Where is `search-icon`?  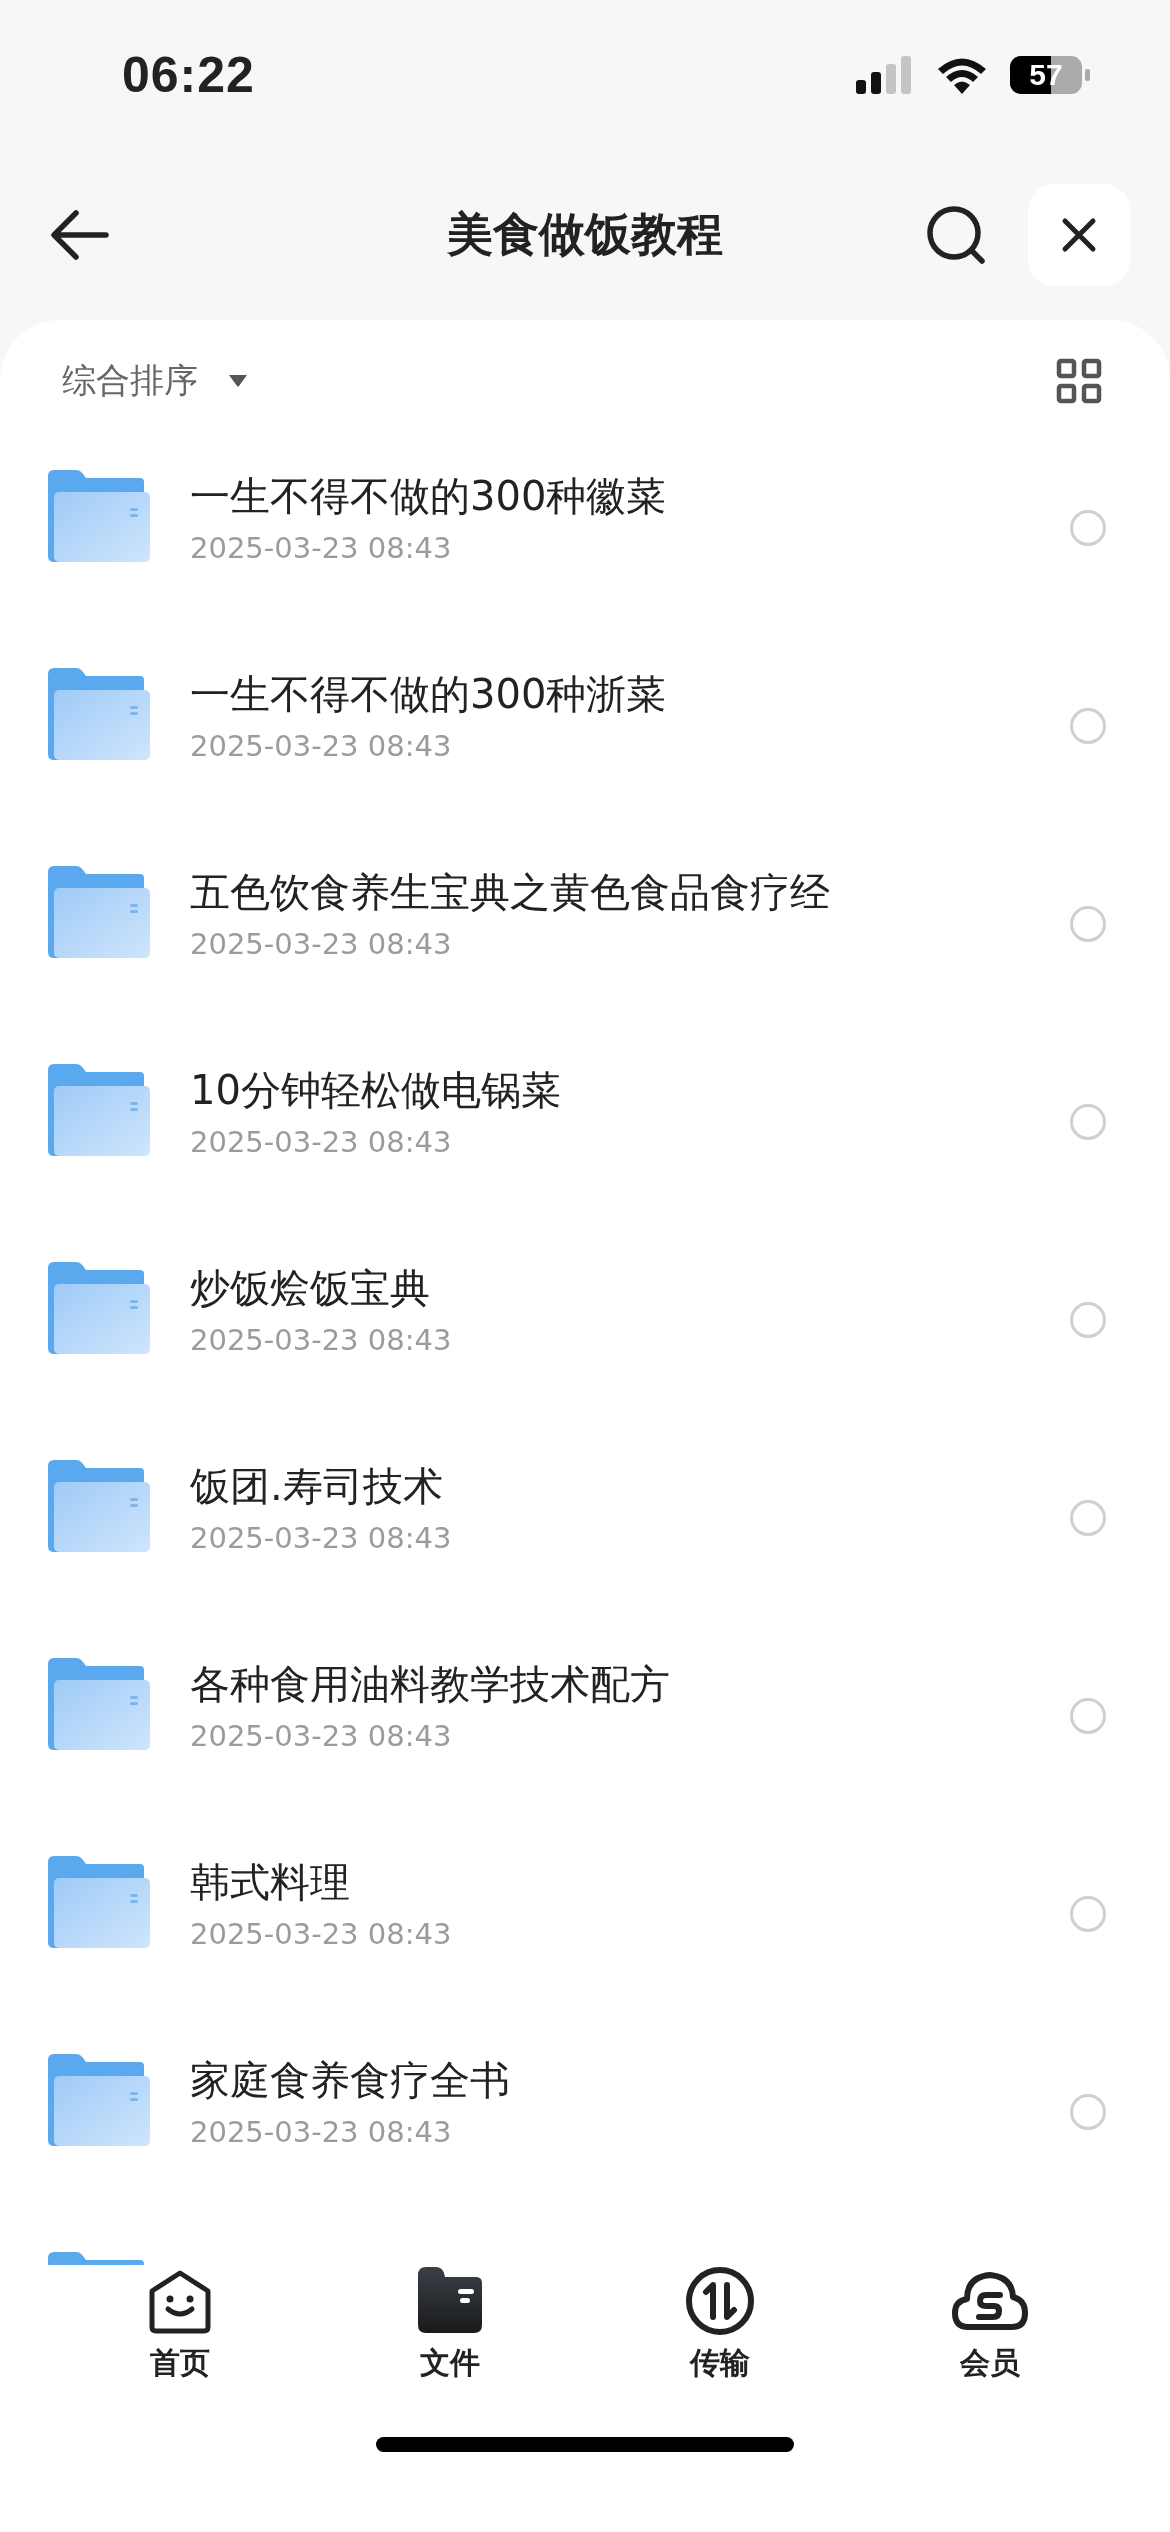 search-icon is located at coordinates (956, 235).